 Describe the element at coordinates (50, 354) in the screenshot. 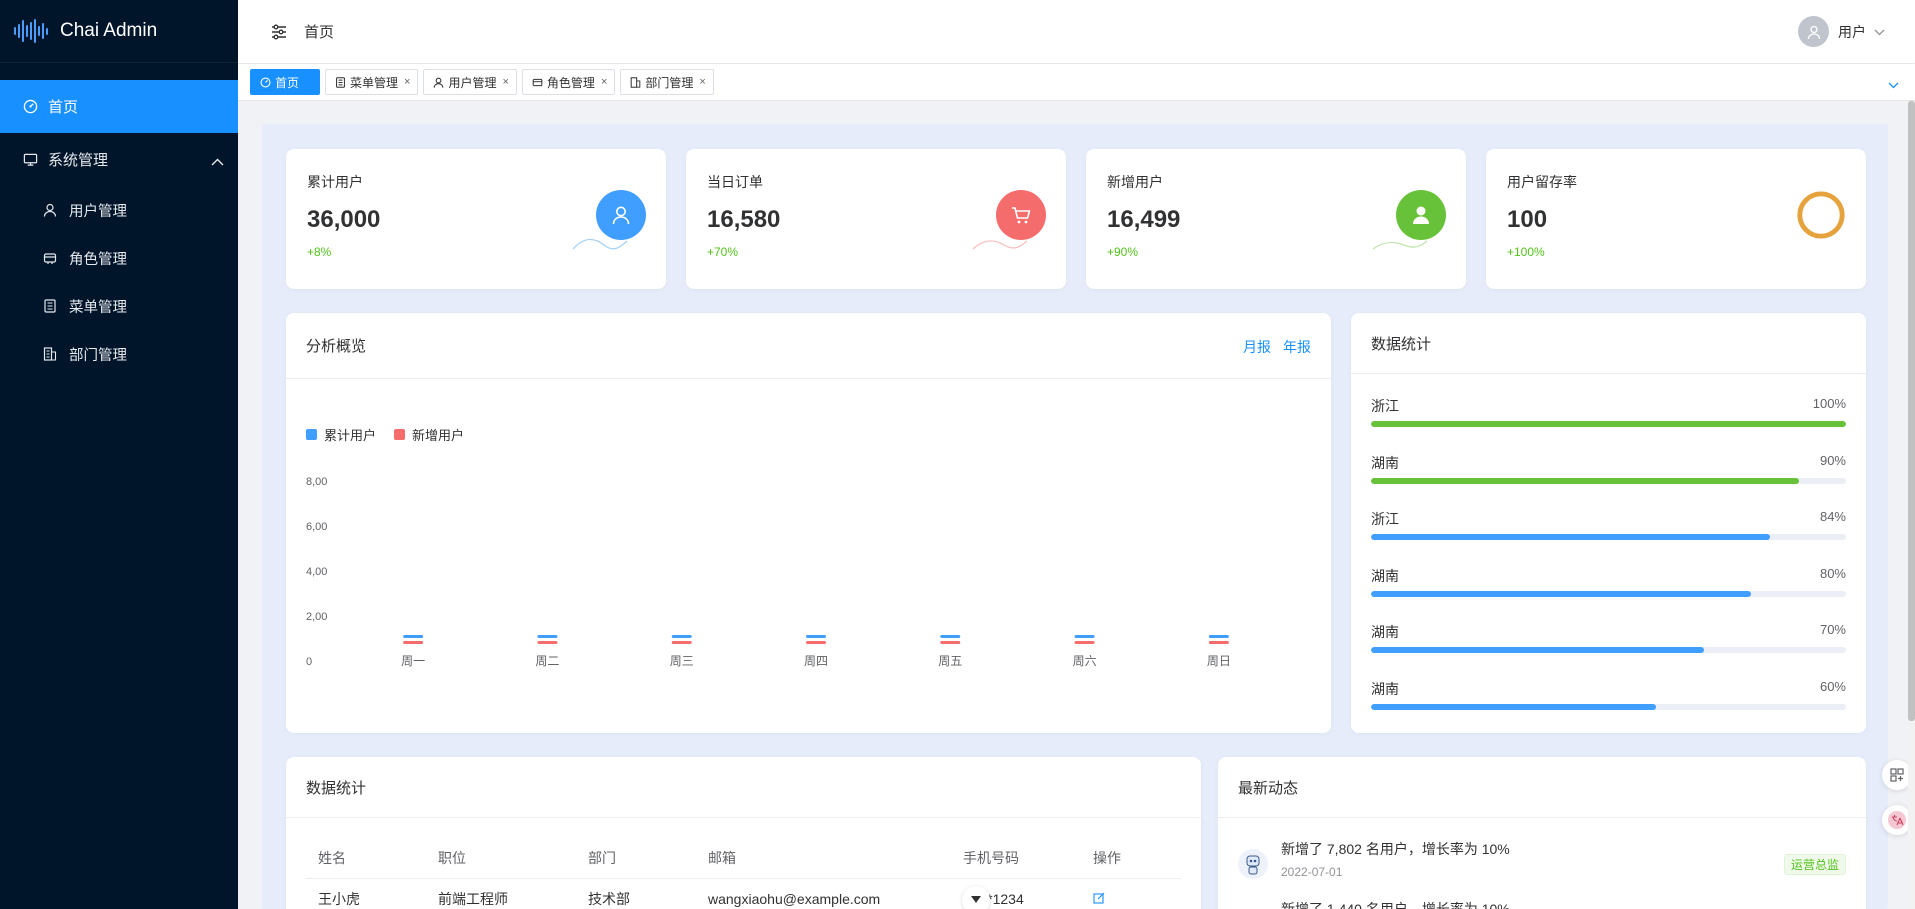

I see `building-icon` at that location.